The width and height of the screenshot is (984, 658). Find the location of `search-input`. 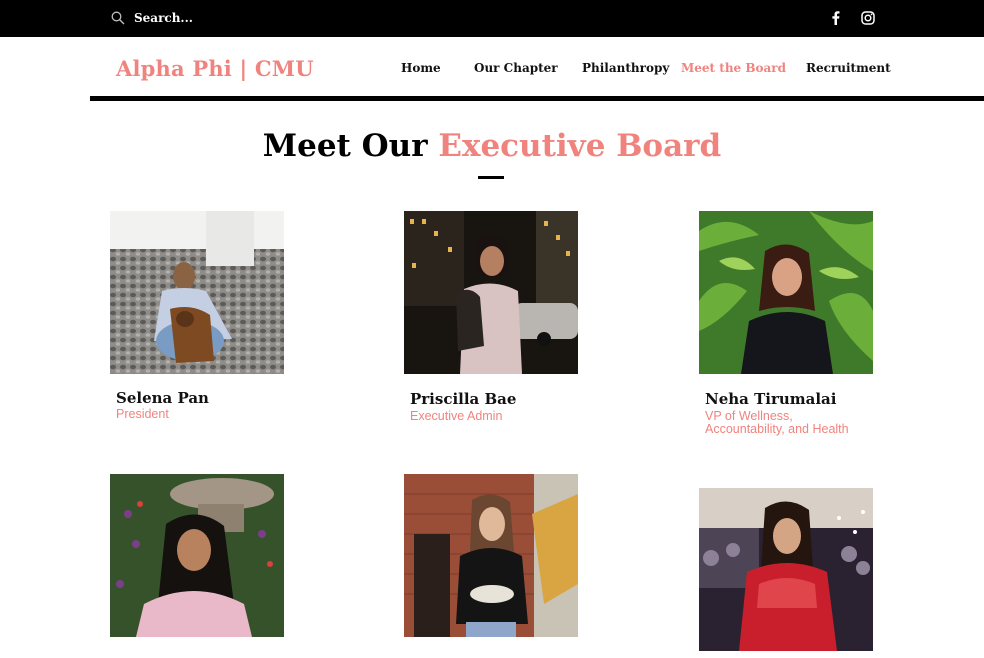

search-input is located at coordinates (209, 18).